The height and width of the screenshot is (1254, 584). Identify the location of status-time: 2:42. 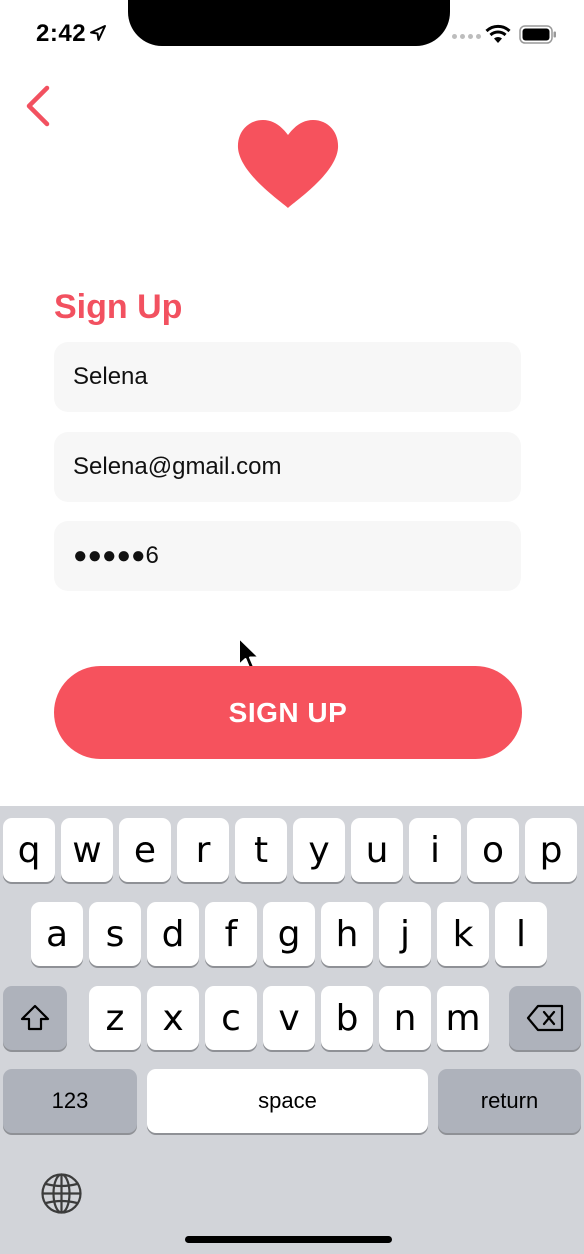
(61, 33).